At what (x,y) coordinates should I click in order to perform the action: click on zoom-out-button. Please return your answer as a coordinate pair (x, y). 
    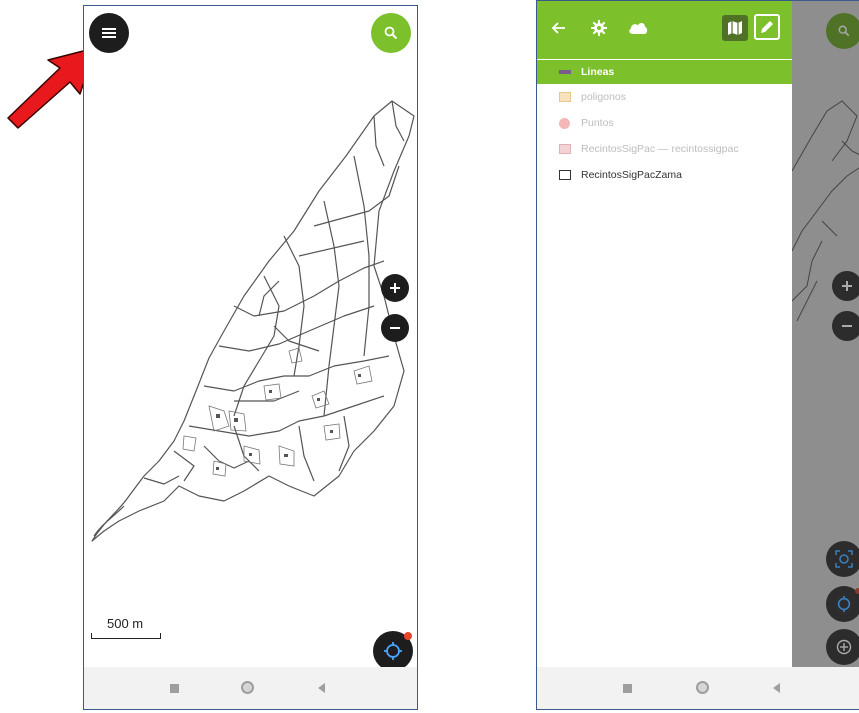
    Looking at the image, I should click on (395, 328).